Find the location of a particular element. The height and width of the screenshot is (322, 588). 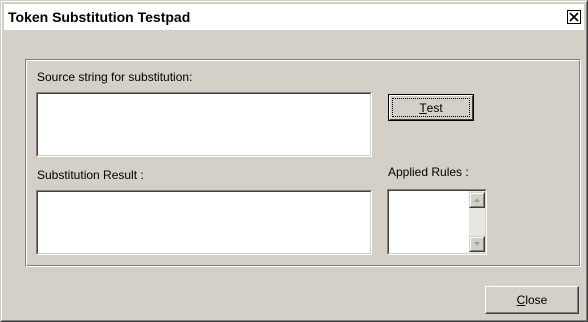

rules-list-frame is located at coordinates (437, 222).